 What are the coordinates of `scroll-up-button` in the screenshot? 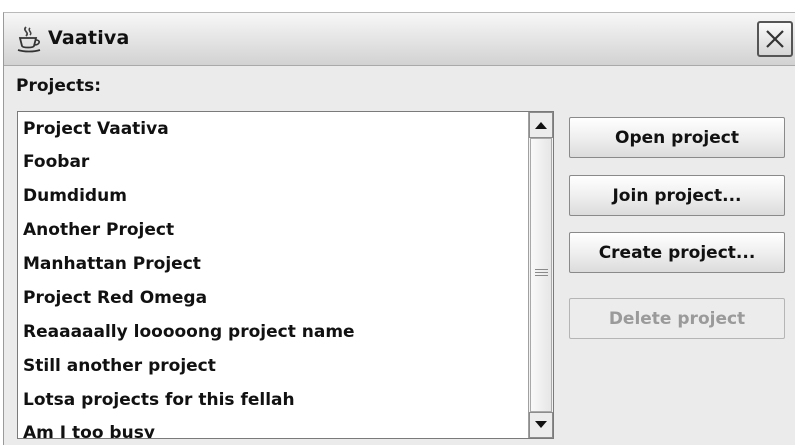 It's located at (541, 125).